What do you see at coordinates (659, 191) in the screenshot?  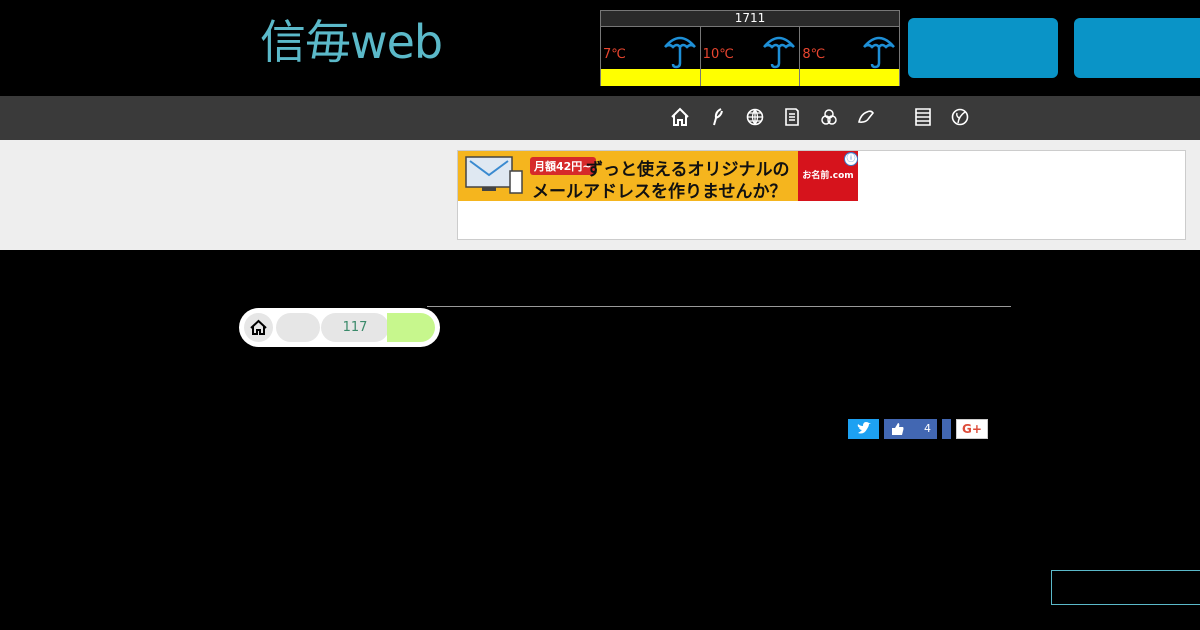 I see `ad-headline-2: メールアドレスを作りませんか？` at bounding box center [659, 191].